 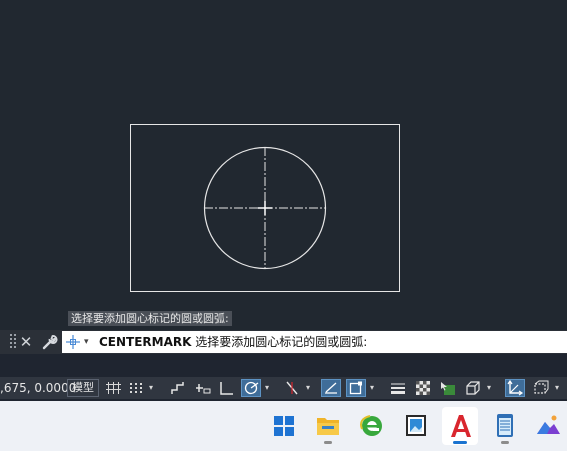 I want to click on grid-icon, so click(x=113, y=388).